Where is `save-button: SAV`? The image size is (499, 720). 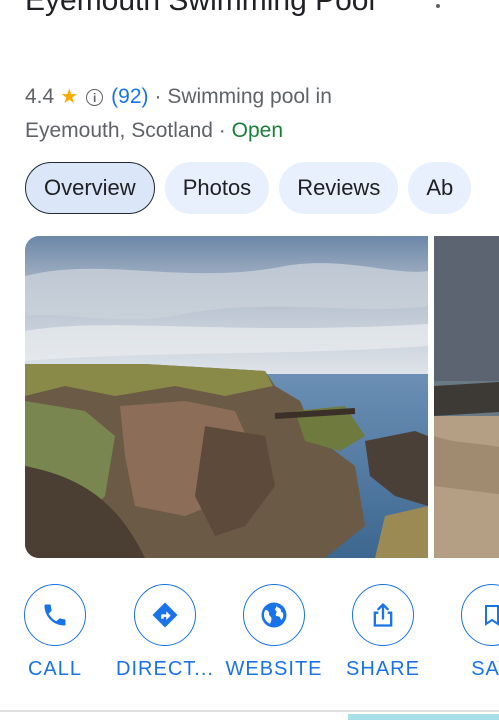 save-button: SAV is located at coordinates (468, 632).